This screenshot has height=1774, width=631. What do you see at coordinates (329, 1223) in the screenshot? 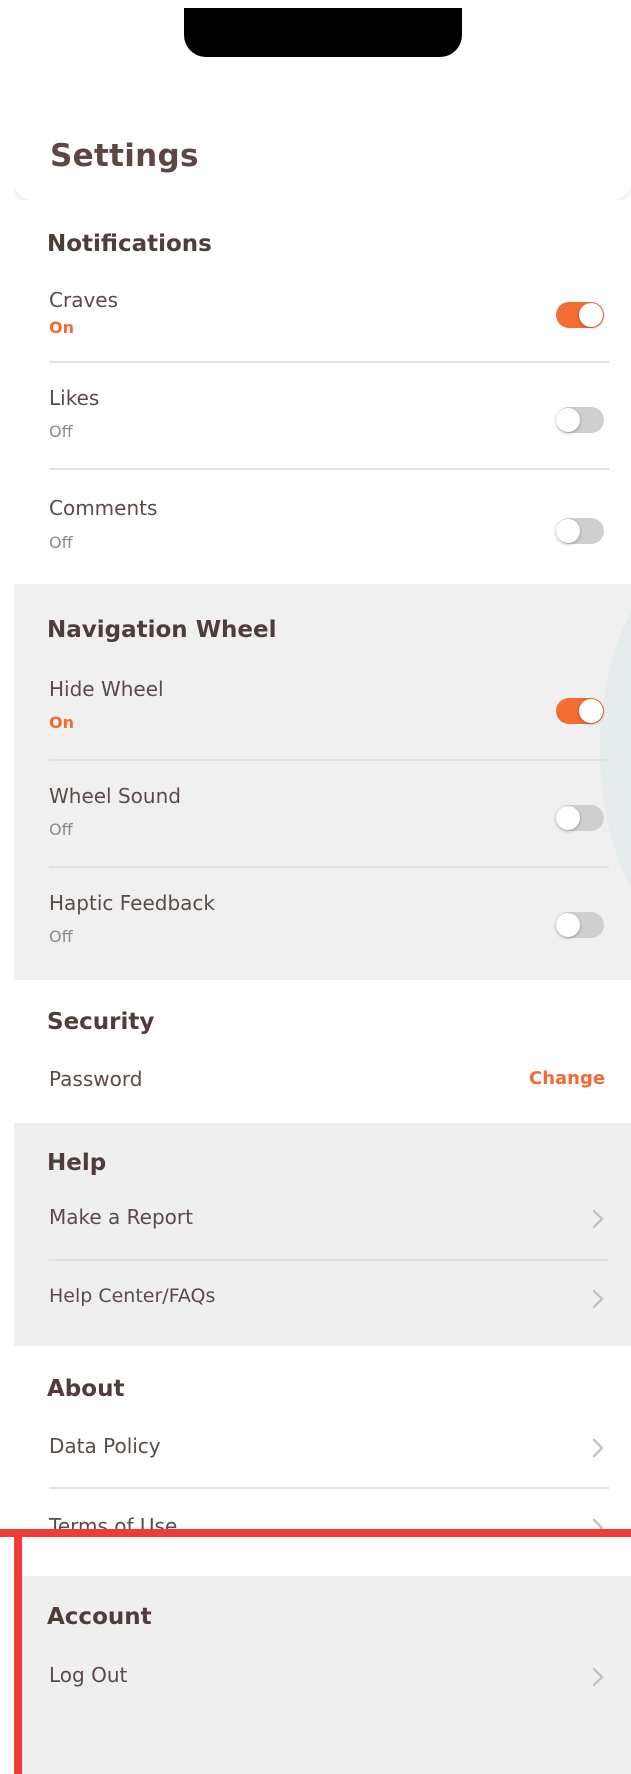
I see `help-item-make-a-report: Make a Report` at bounding box center [329, 1223].